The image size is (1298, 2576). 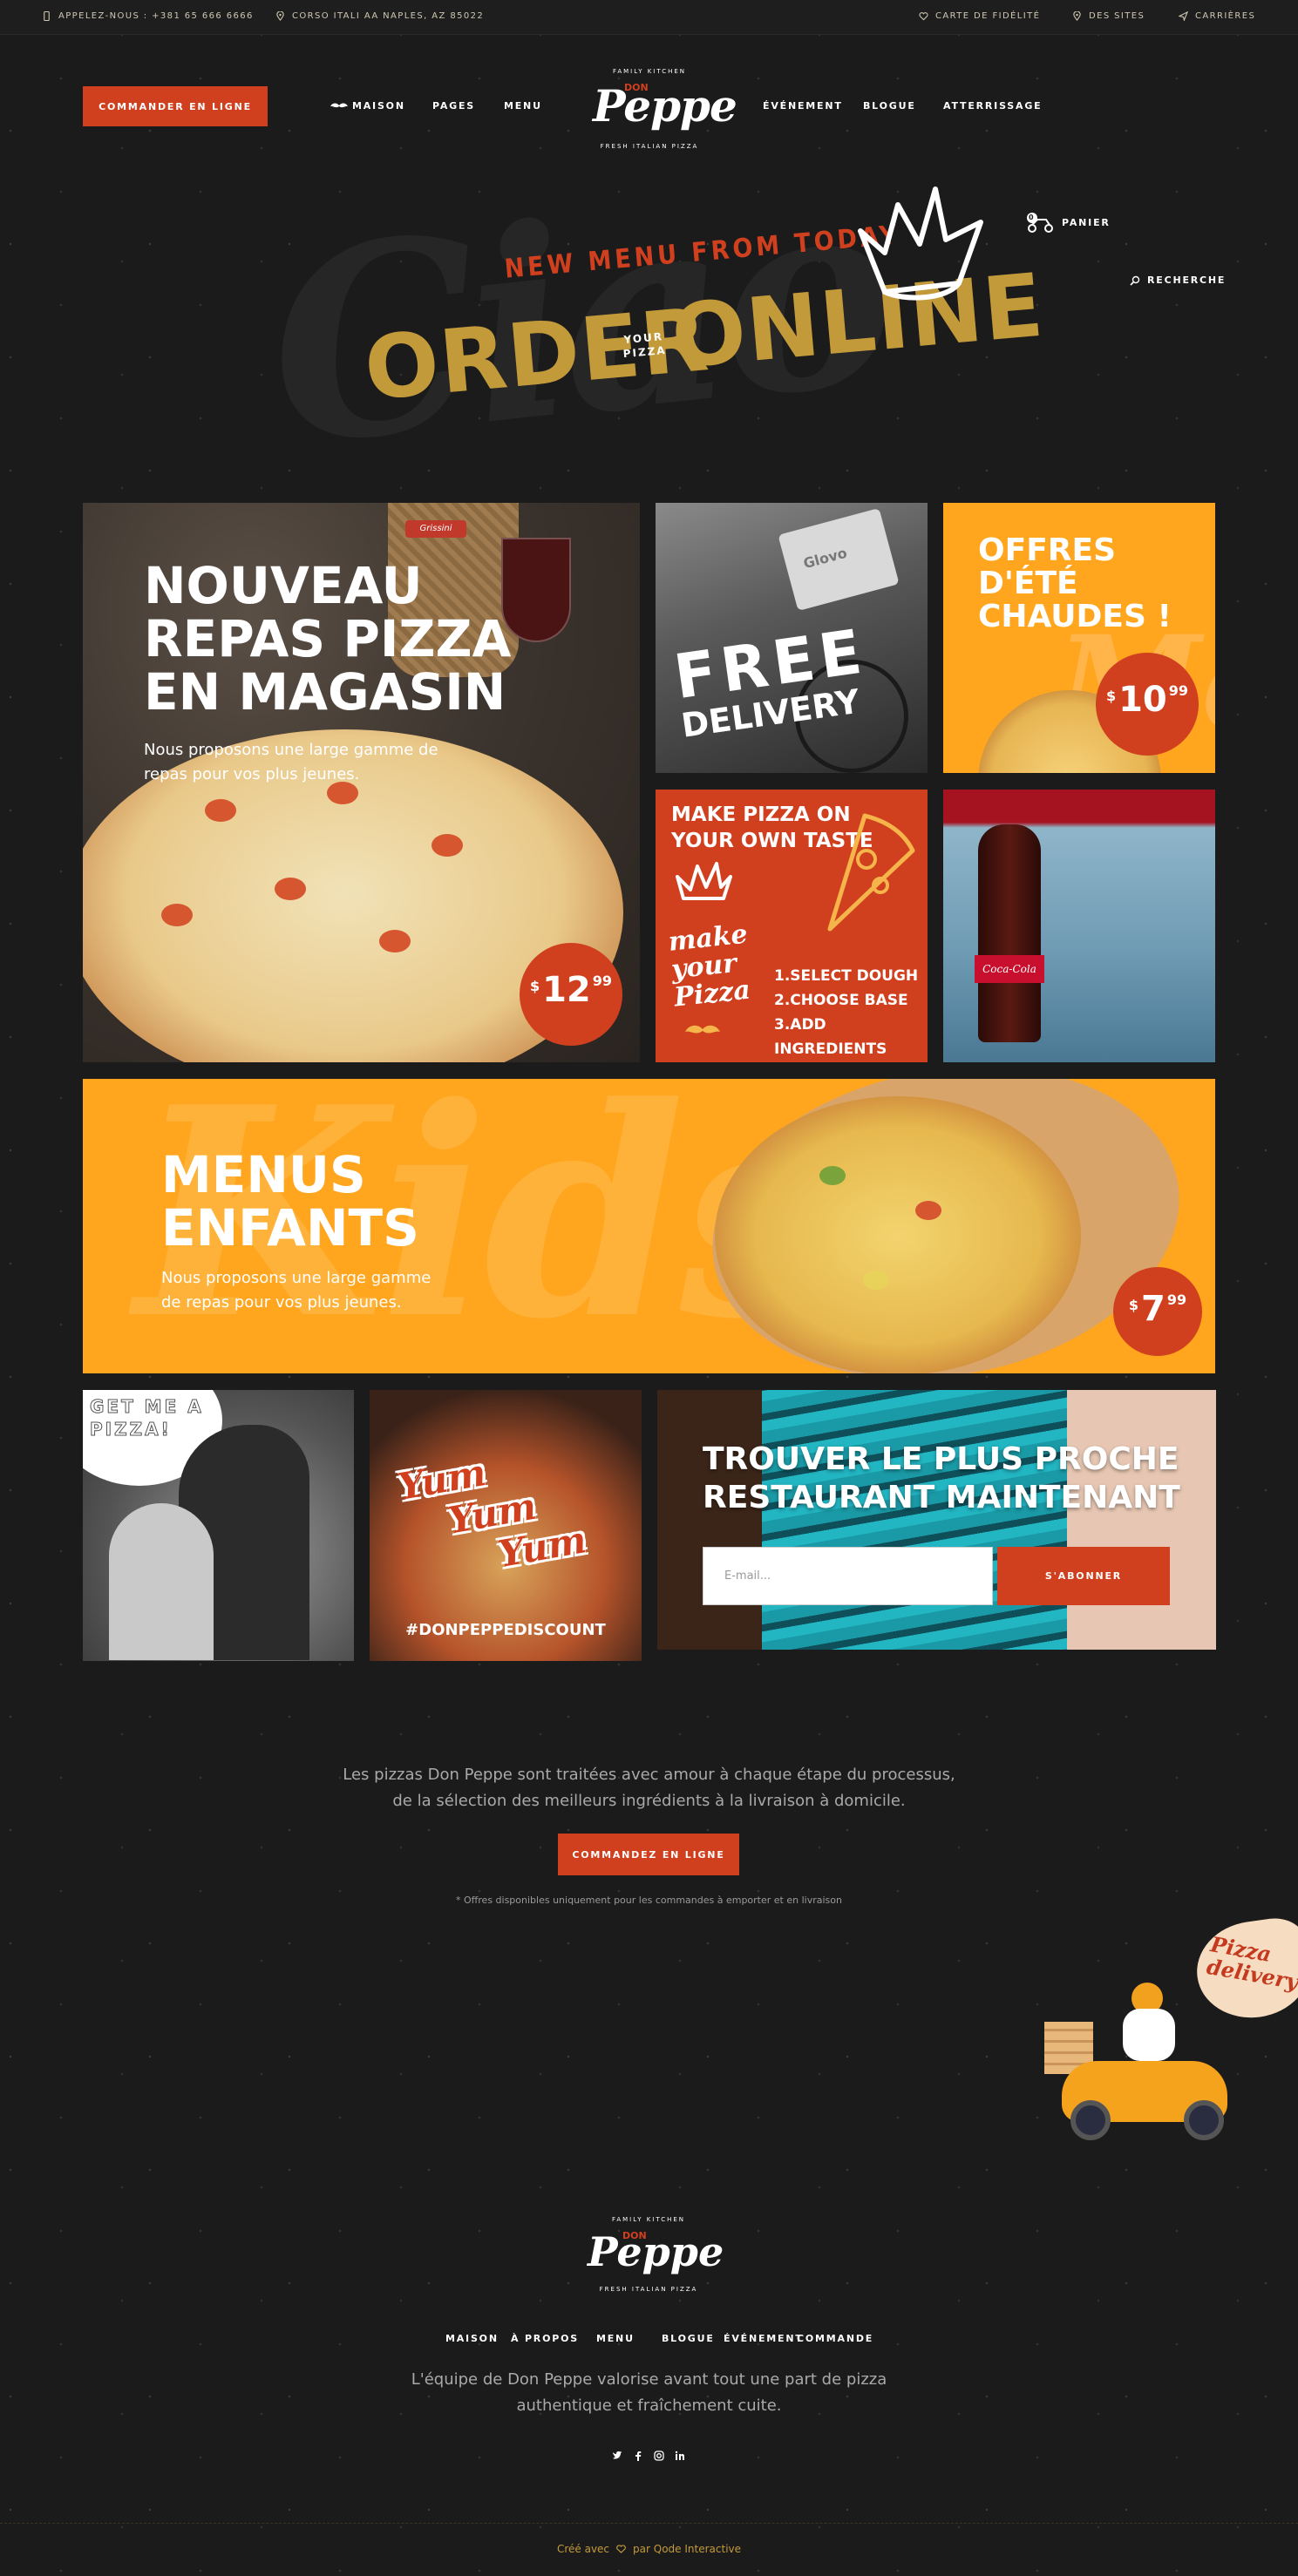 I want to click on tile-yum: Yum Yum Yum #DONPEPPEDISCOUNT, so click(x=506, y=1525).